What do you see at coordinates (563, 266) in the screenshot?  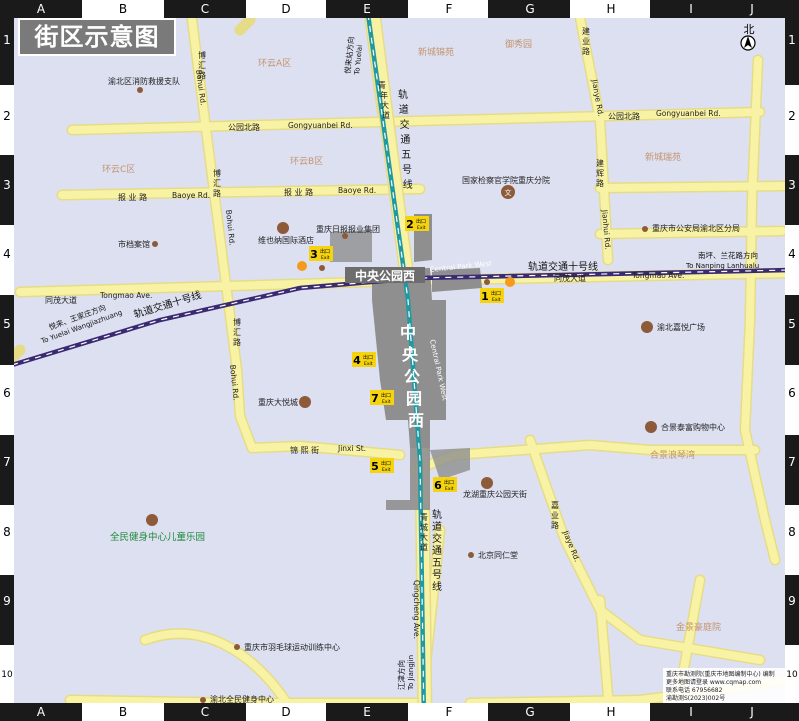 I see `line10-label-east: 轨道交通十号线` at bounding box center [563, 266].